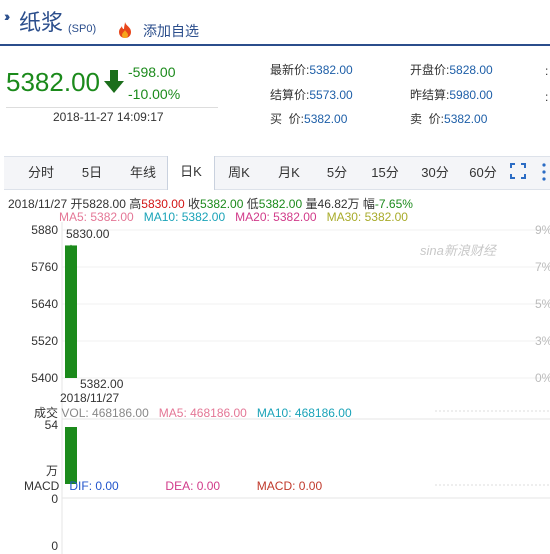 The width and height of the screenshot is (550, 554). I want to click on prev-settle-value: 5980.00, so click(471, 95).